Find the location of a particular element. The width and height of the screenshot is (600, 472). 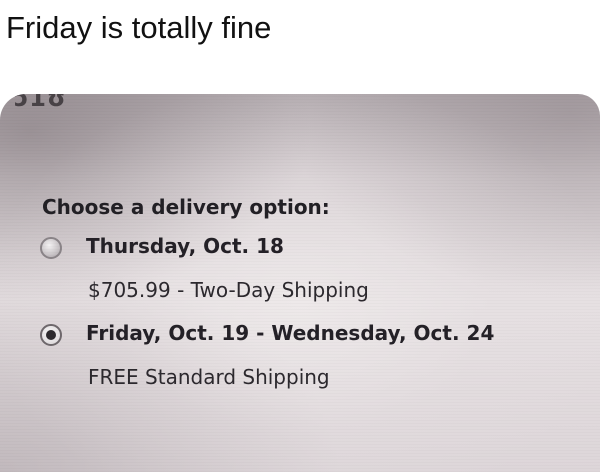

delivery-option-detail: $705.99 - Two-Day Shipping is located at coordinates (228, 290).